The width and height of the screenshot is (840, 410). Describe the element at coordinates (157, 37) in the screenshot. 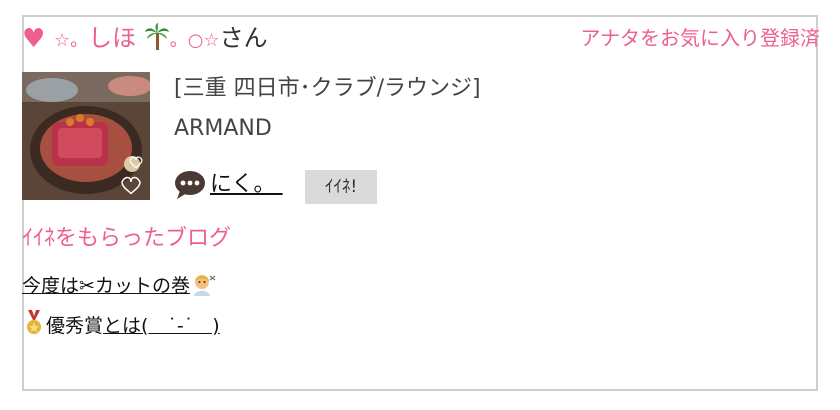

I see `palm-tree-icon` at that location.